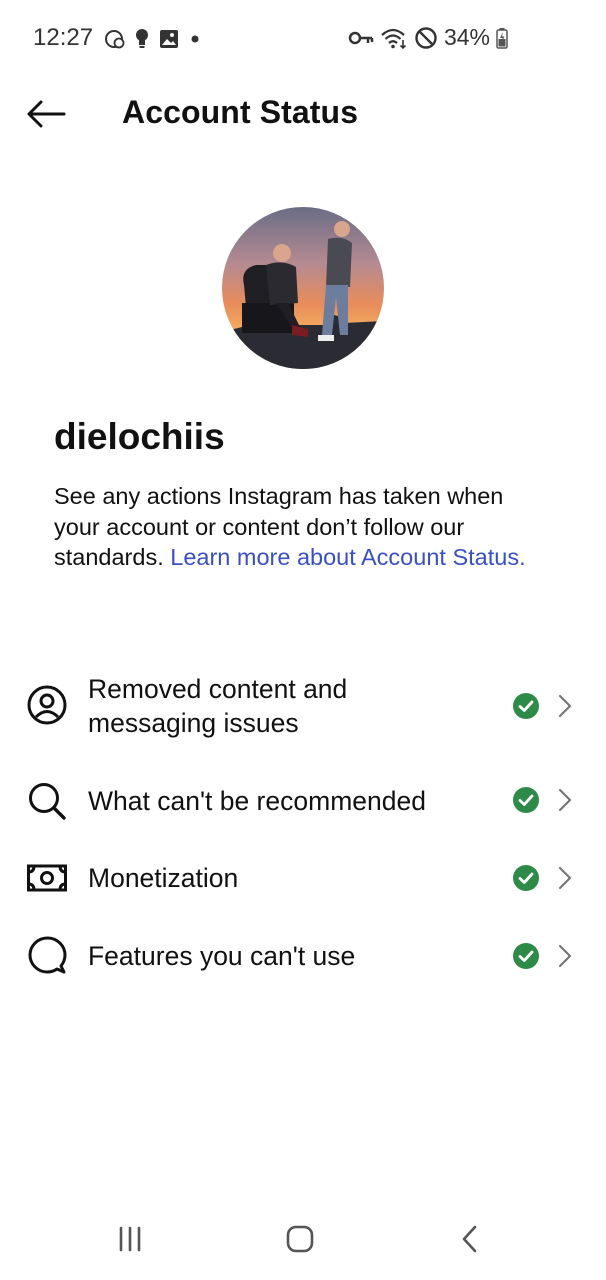 The height and width of the screenshot is (1280, 606). I want to click on nav-back-button, so click(470, 1241).